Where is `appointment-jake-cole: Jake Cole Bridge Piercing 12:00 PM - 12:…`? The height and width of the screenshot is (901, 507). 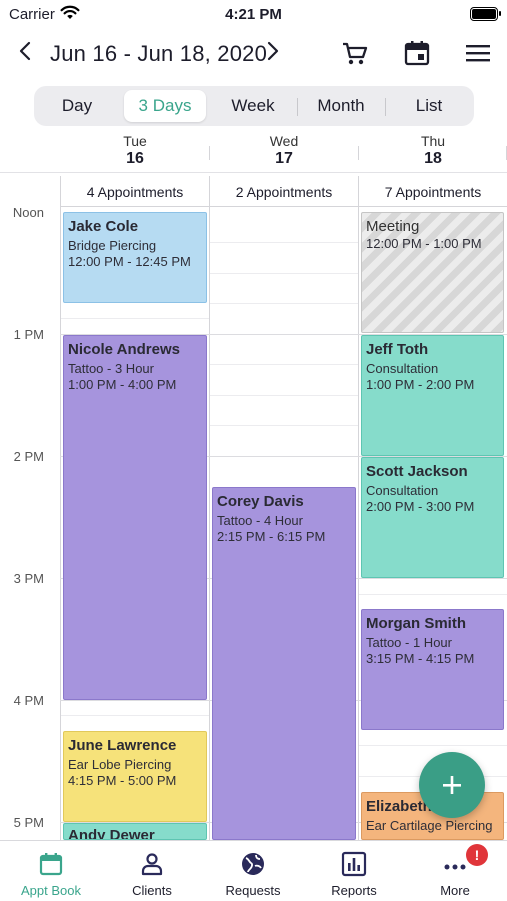
appointment-jake-cole: Jake Cole Bridge Piercing 12:00 PM - 12:… is located at coordinates (135, 257).